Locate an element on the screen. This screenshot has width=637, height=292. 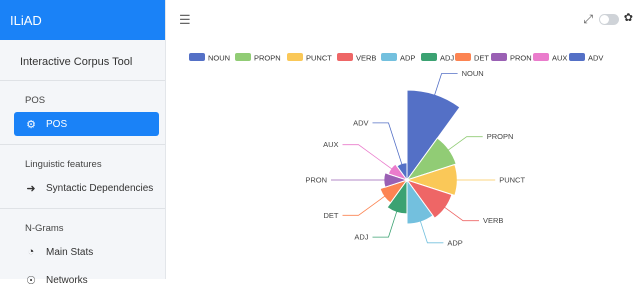
data-label: NOUN is located at coordinates (473, 73).